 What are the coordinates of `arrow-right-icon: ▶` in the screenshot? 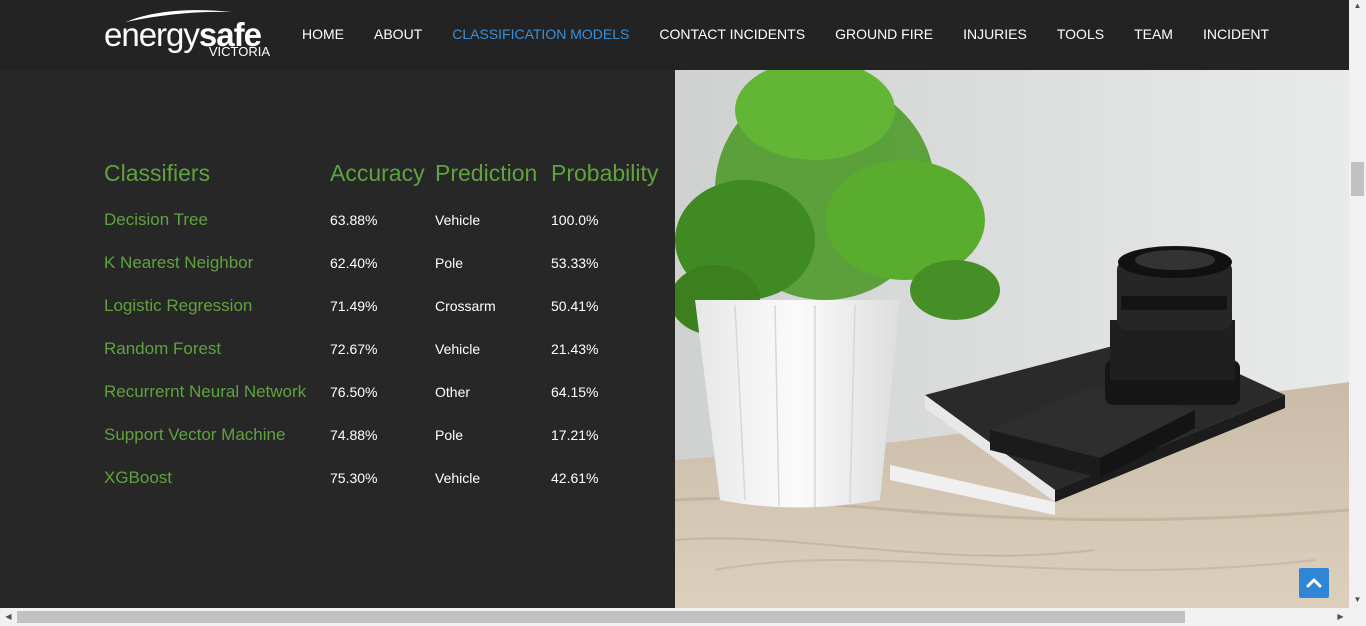 It's located at (1340, 617).